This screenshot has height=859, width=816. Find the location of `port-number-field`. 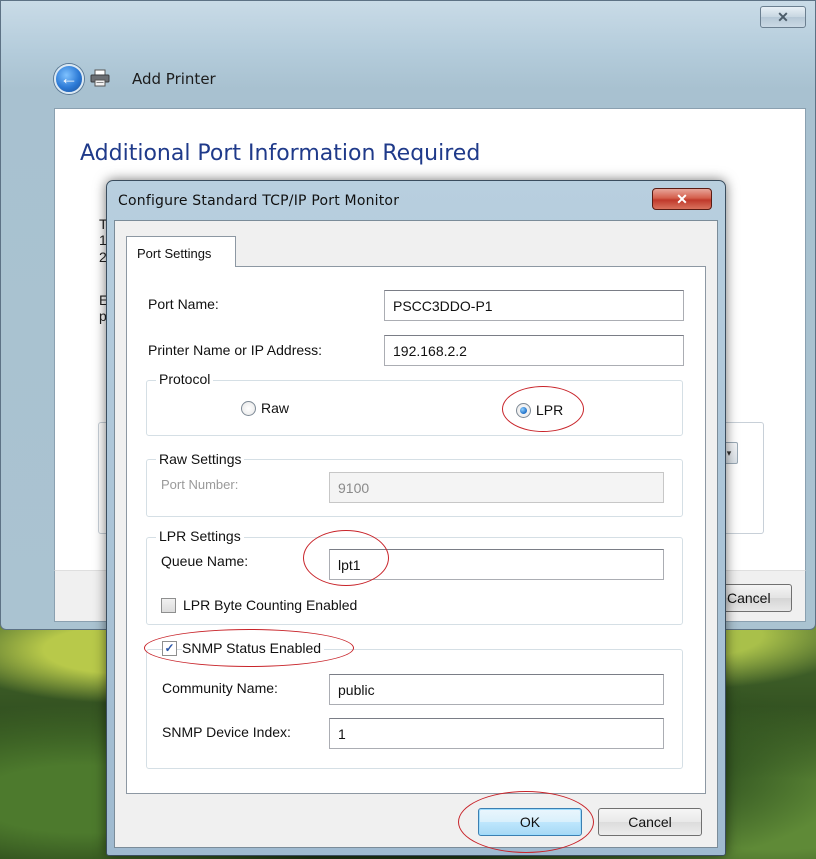

port-number-field is located at coordinates (496, 487).